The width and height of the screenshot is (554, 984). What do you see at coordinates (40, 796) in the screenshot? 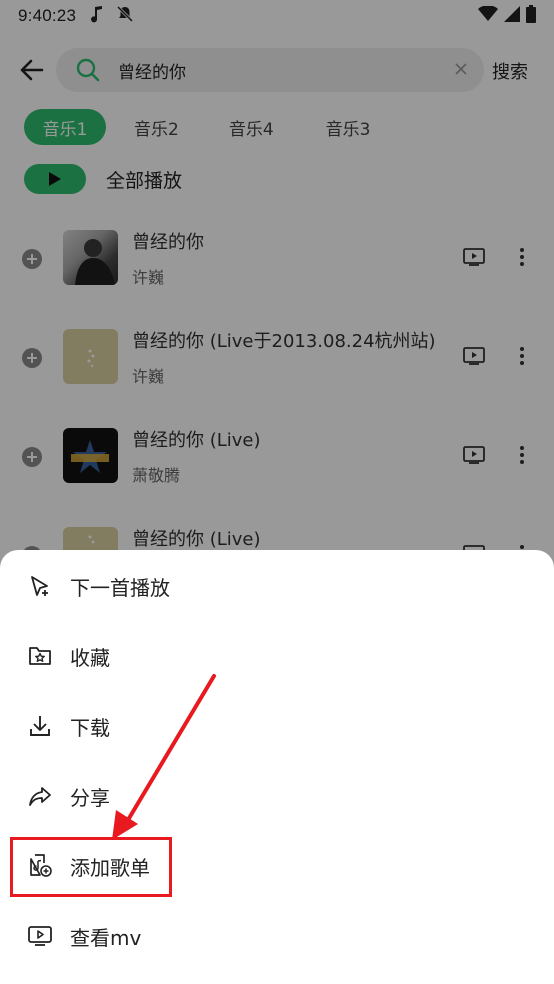
I see `share-icon` at bounding box center [40, 796].